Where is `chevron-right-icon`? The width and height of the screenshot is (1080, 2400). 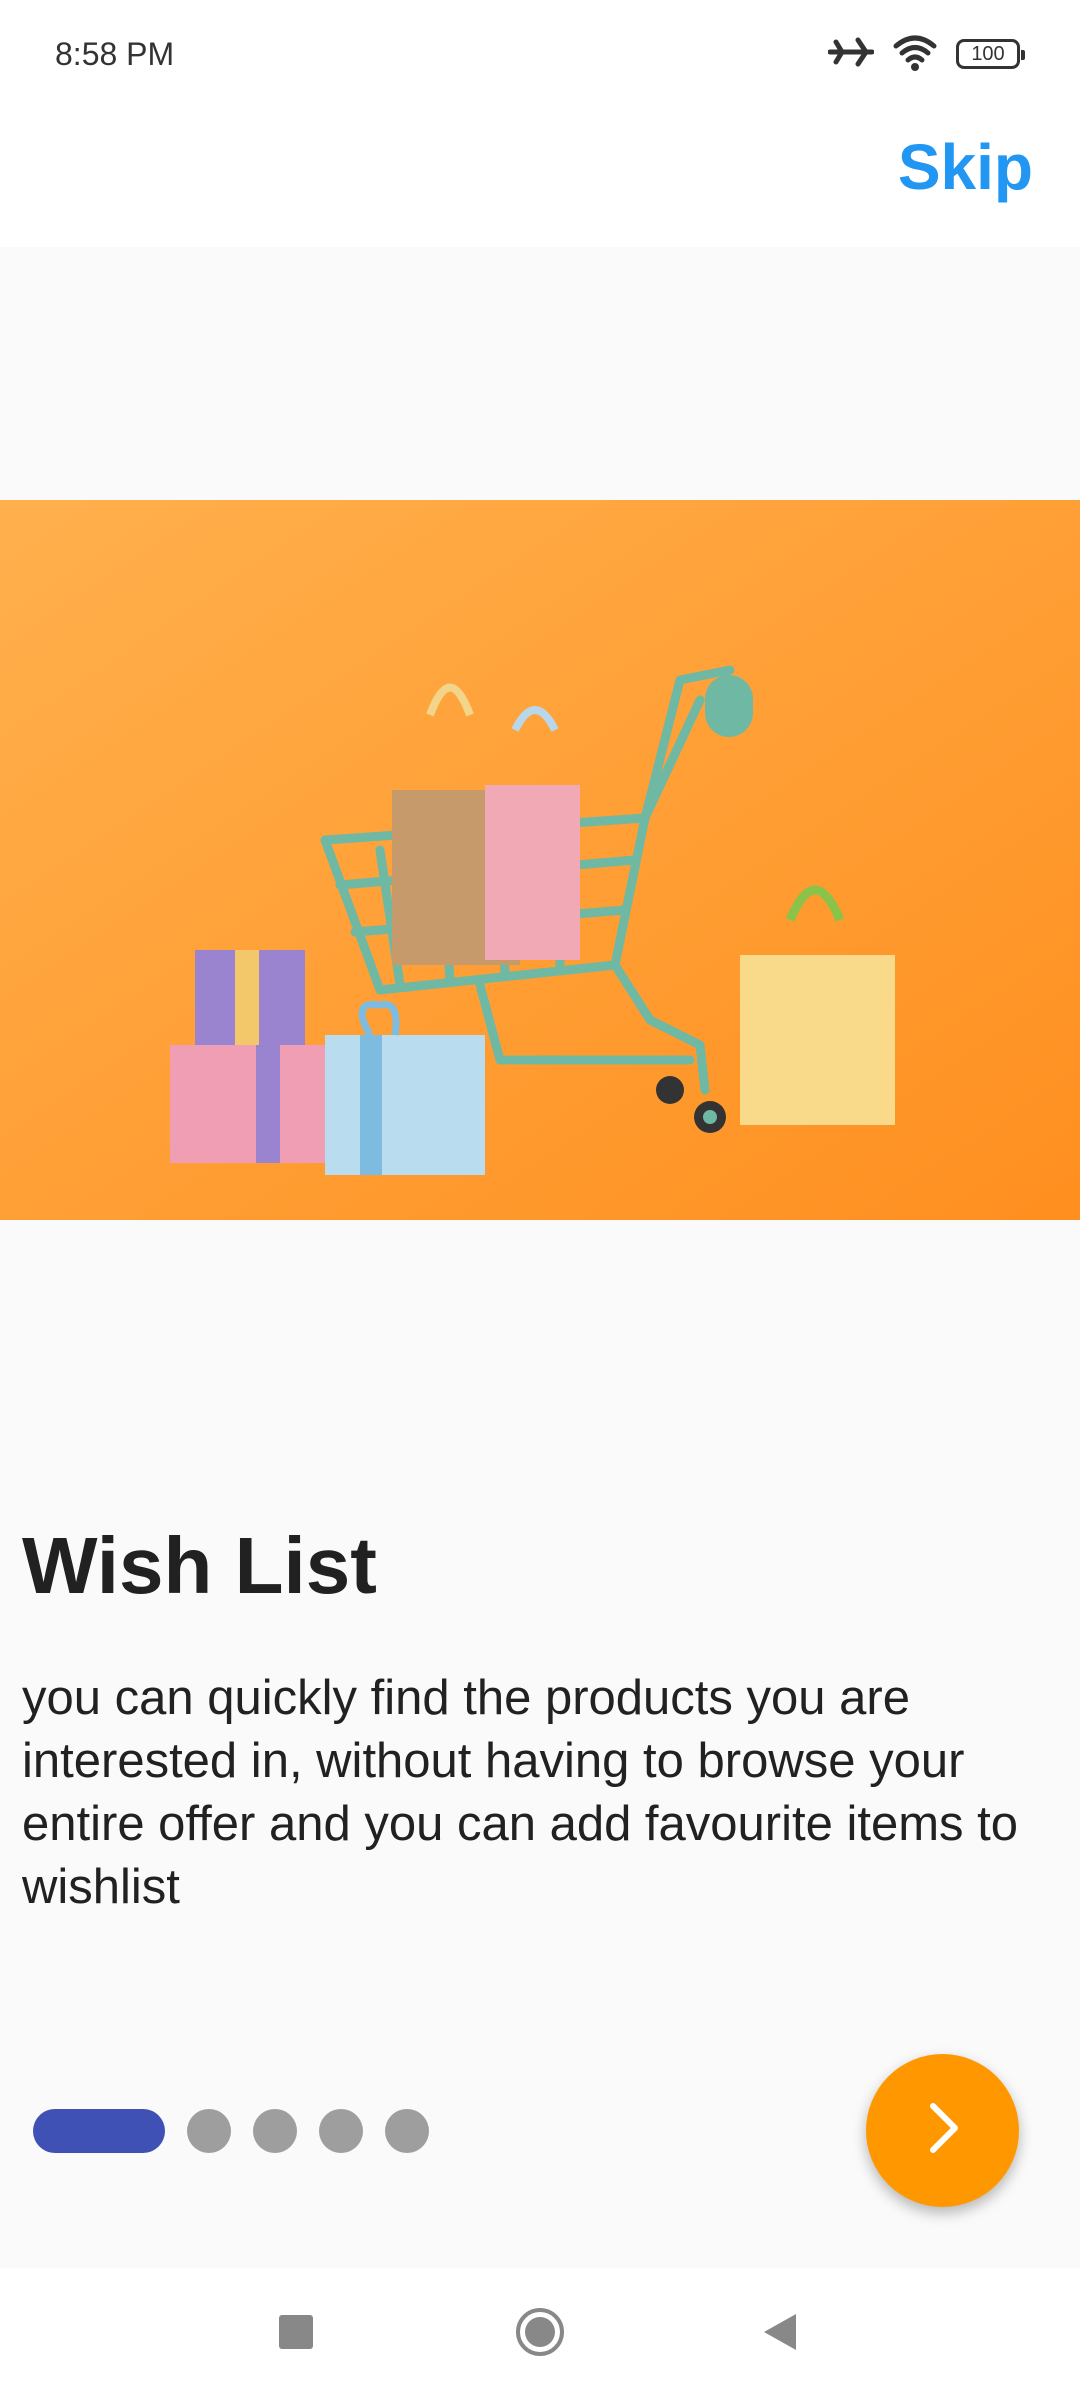
chevron-right-icon is located at coordinates (943, 2130).